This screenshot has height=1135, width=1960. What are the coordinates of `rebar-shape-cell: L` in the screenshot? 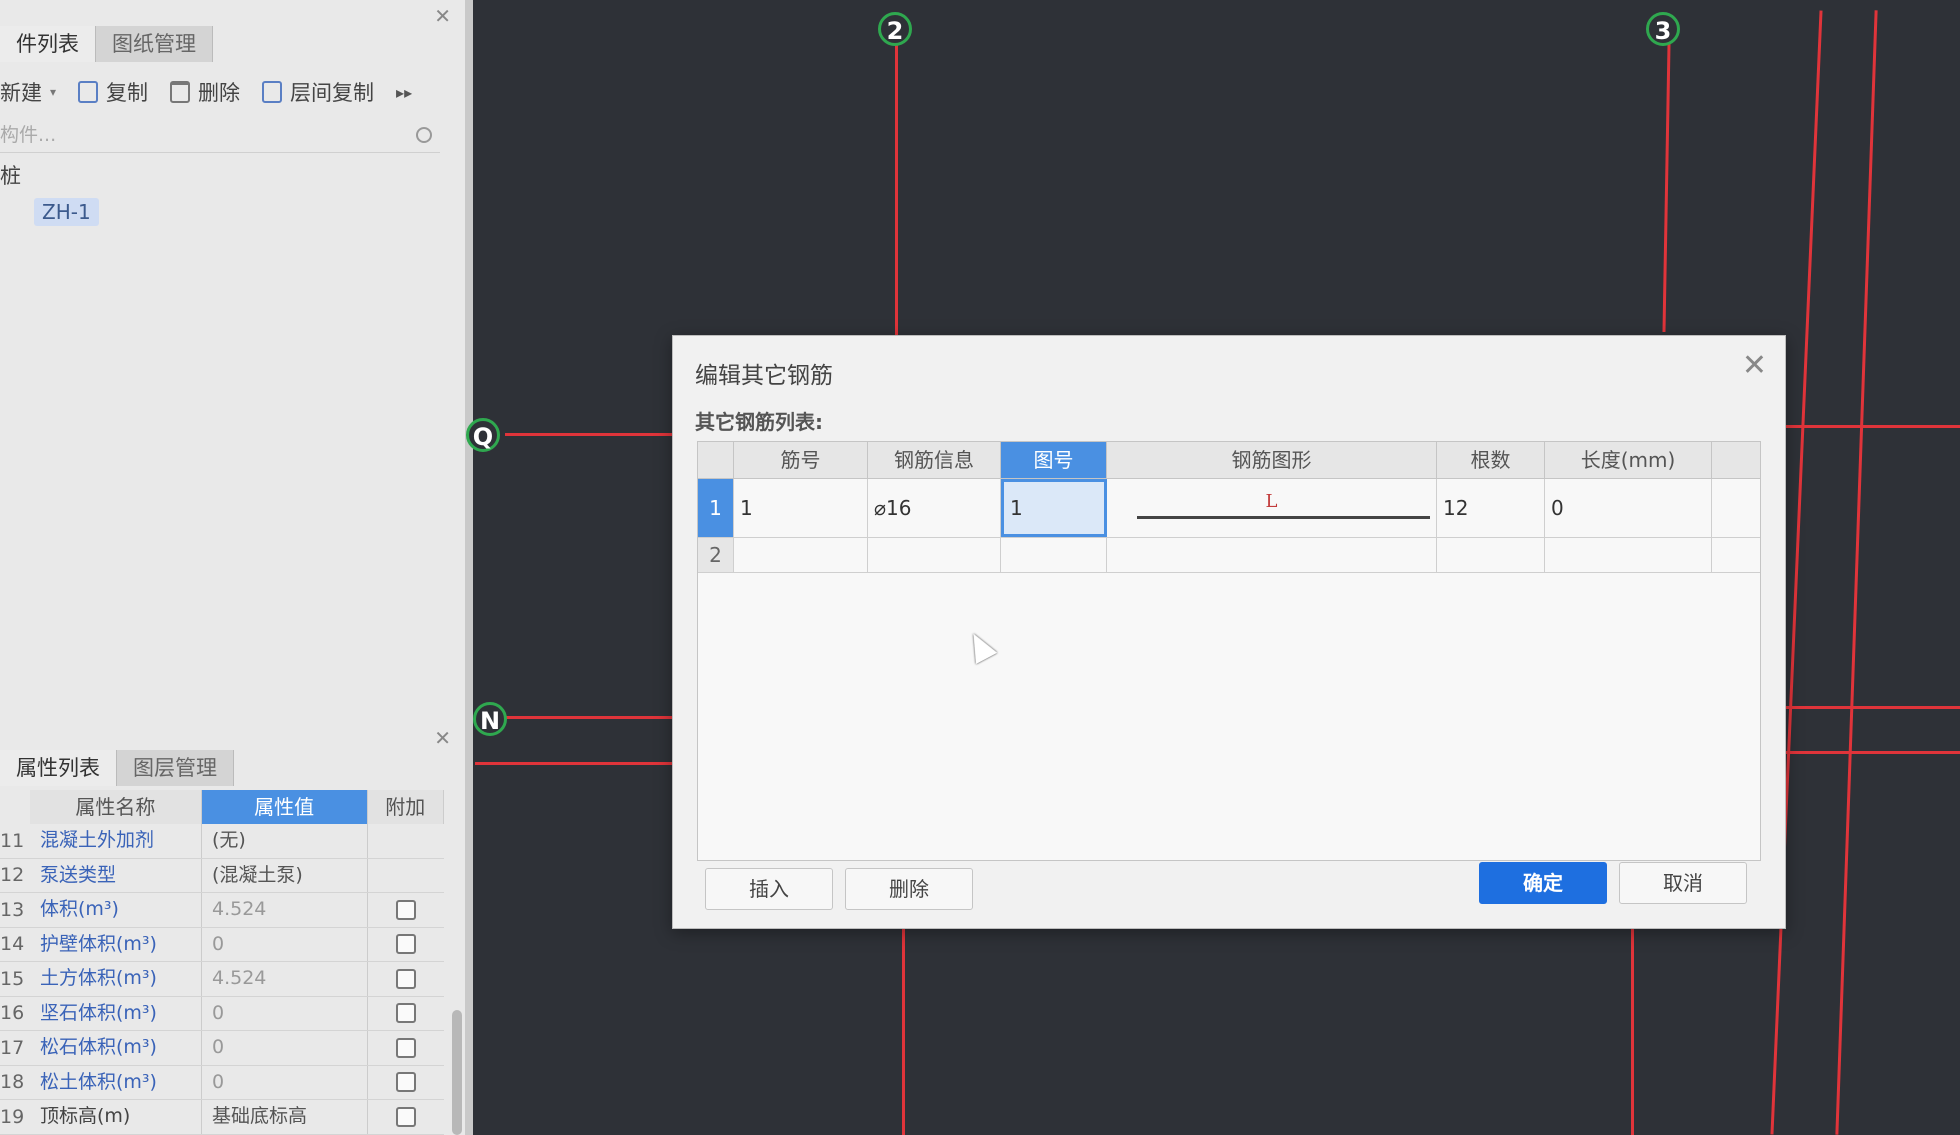 It's located at (1272, 508).